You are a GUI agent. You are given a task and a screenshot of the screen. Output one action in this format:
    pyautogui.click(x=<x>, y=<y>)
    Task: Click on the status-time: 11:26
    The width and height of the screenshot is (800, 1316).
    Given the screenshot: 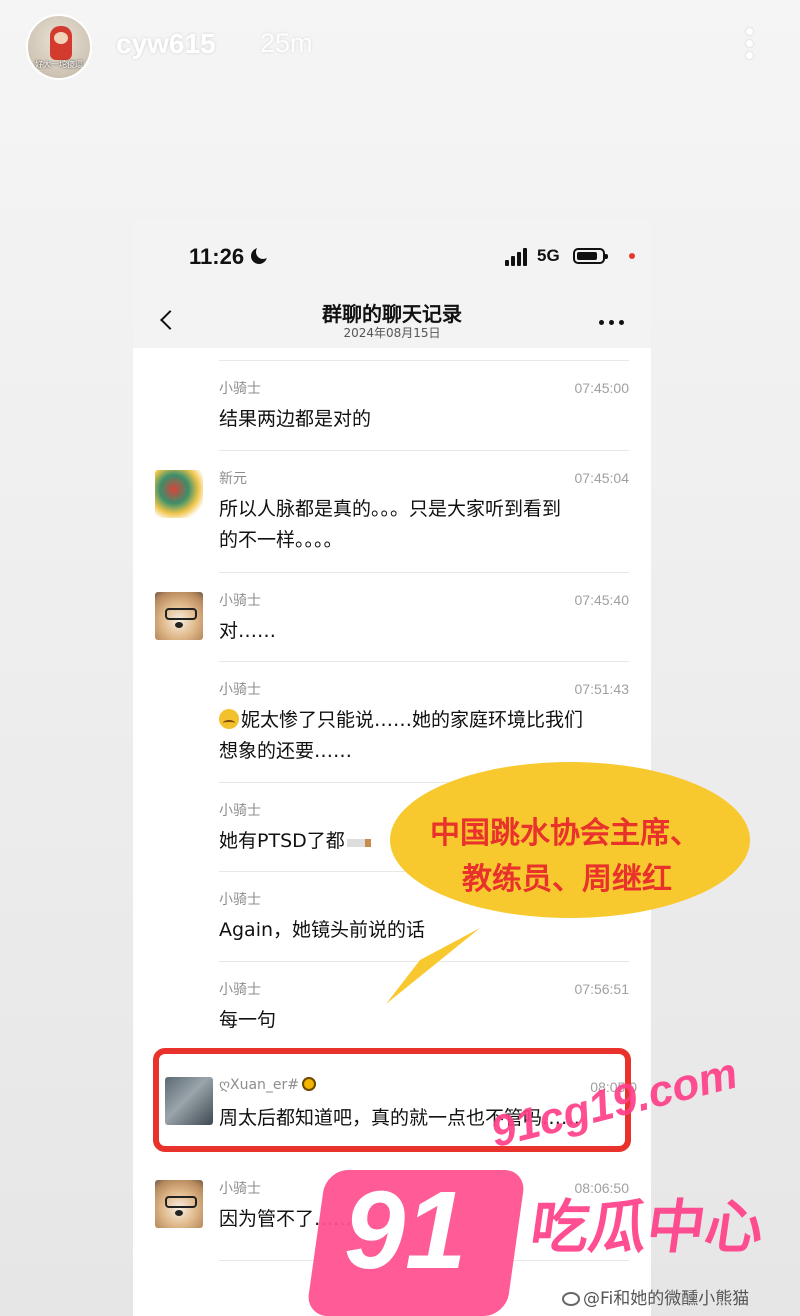 What is the action you would take?
    pyautogui.click(x=217, y=256)
    